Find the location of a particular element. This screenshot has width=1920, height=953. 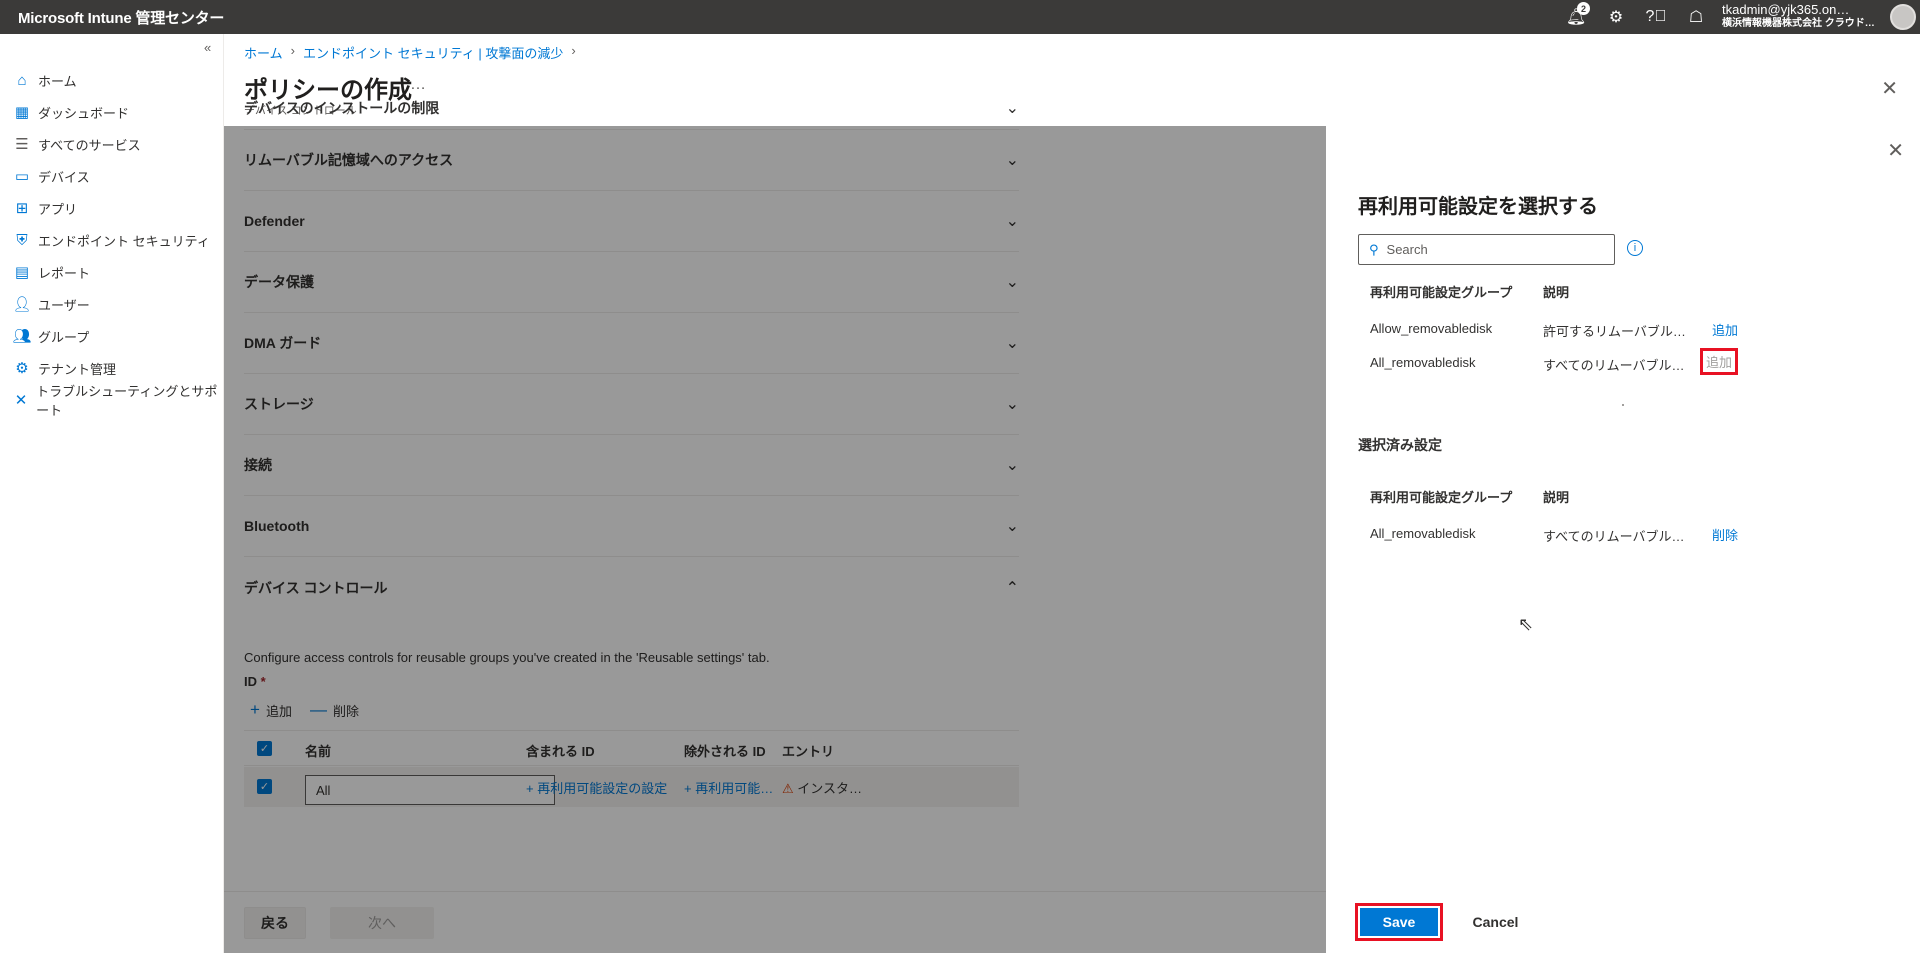

help-icon: ?⃝ is located at coordinates (1656, 16).